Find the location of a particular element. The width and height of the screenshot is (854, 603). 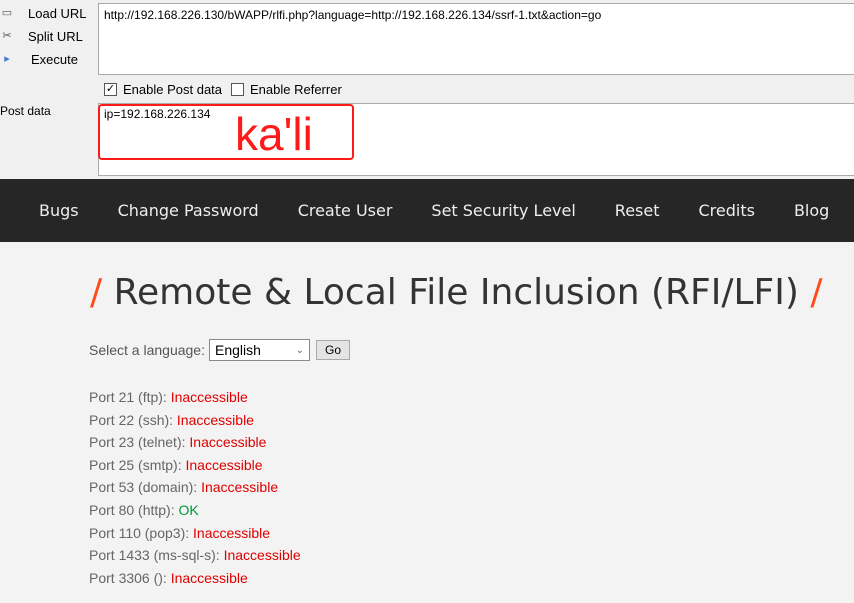

port-item: Port 22 (ssh): Inaccessible is located at coordinates (195, 420).